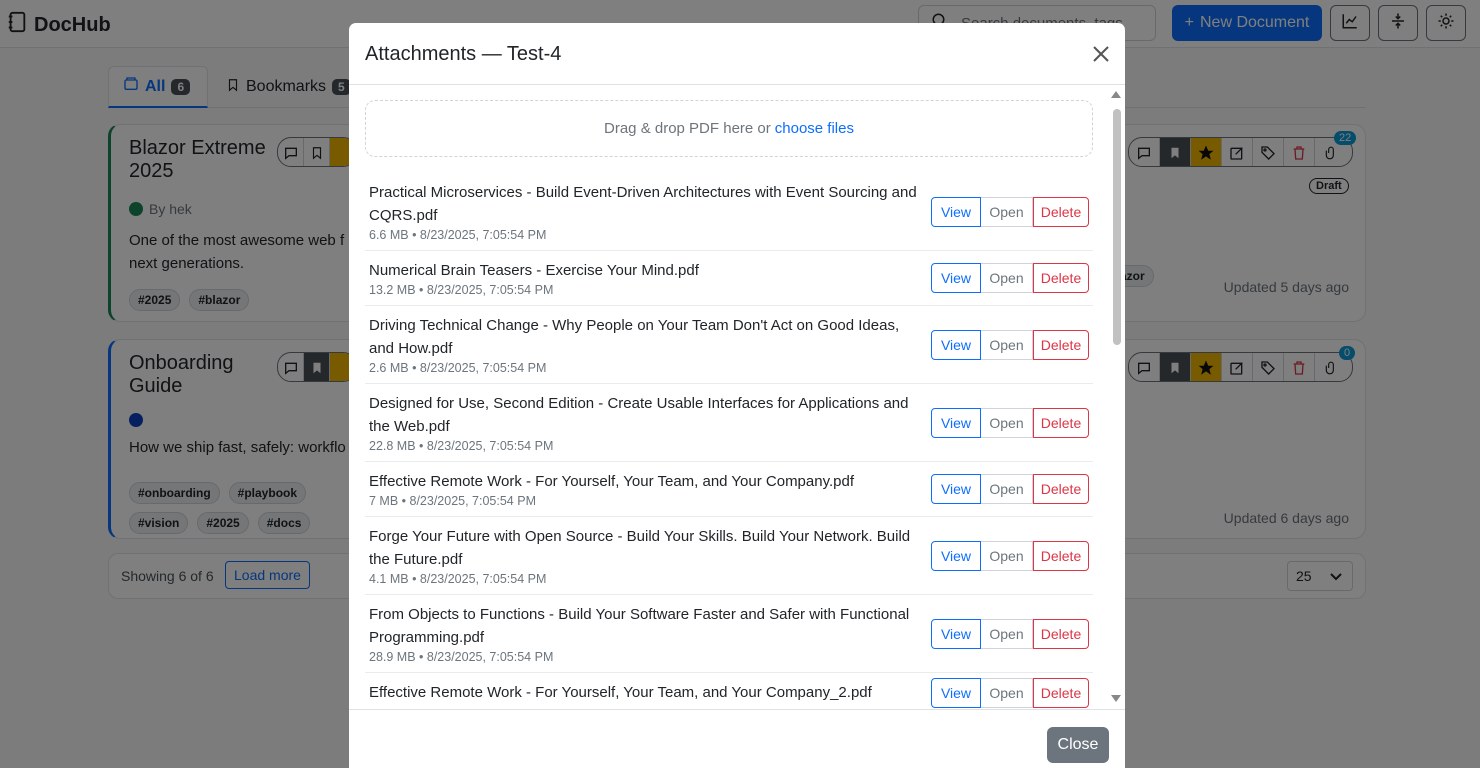  I want to click on file-dropzone: Drag & drop PDF here or choose files, so click(729, 128).